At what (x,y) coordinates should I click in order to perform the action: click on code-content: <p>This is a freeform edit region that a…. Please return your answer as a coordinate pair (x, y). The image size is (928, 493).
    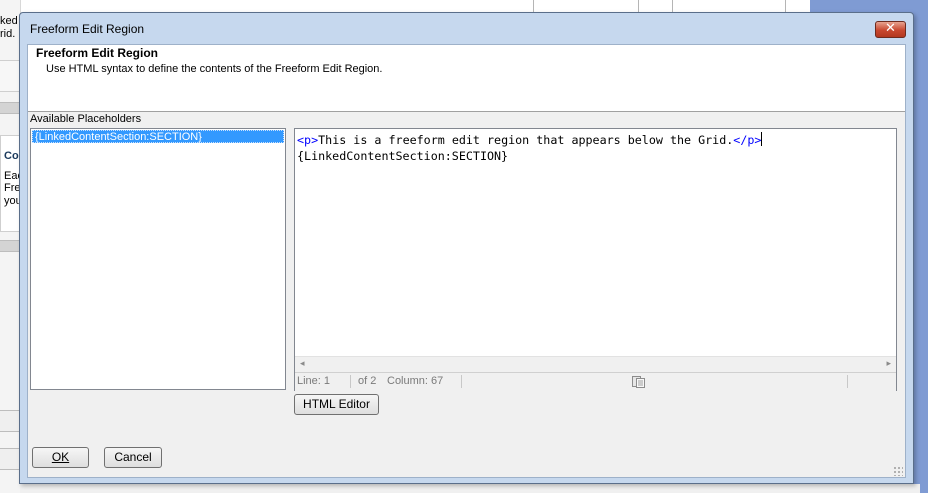
    Looking at the image, I should click on (530, 148).